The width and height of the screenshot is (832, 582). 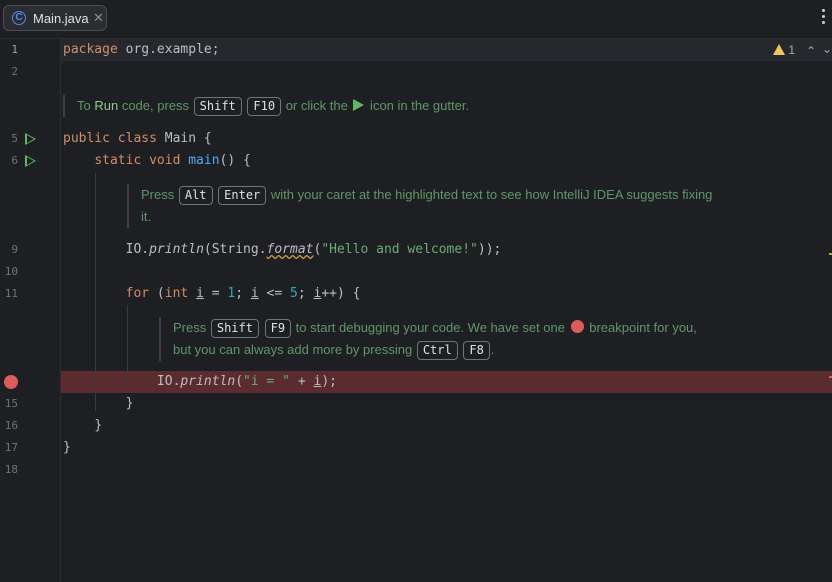 What do you see at coordinates (14, 138) in the screenshot?
I see `line-number: 5` at bounding box center [14, 138].